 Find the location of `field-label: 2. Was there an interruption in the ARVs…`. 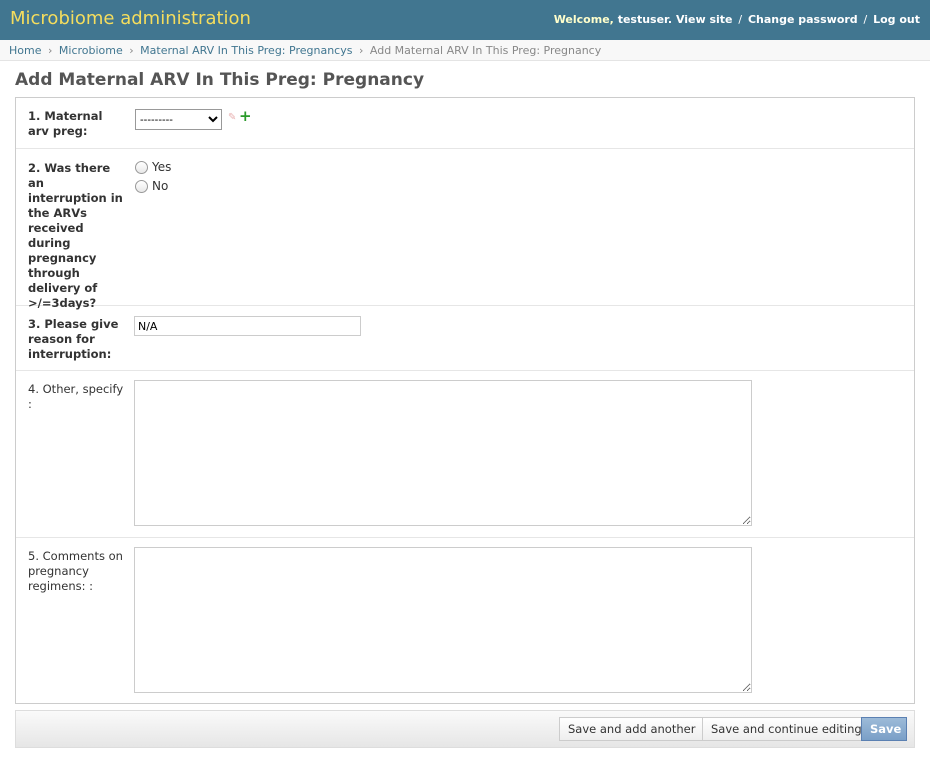

field-label: 2. Was there an interruption in the ARVs… is located at coordinates (75, 235).